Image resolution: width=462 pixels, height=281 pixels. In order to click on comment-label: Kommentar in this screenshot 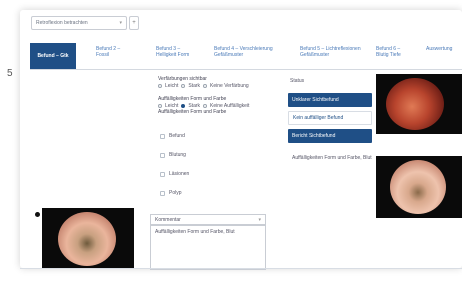, I will do `click(168, 219)`.